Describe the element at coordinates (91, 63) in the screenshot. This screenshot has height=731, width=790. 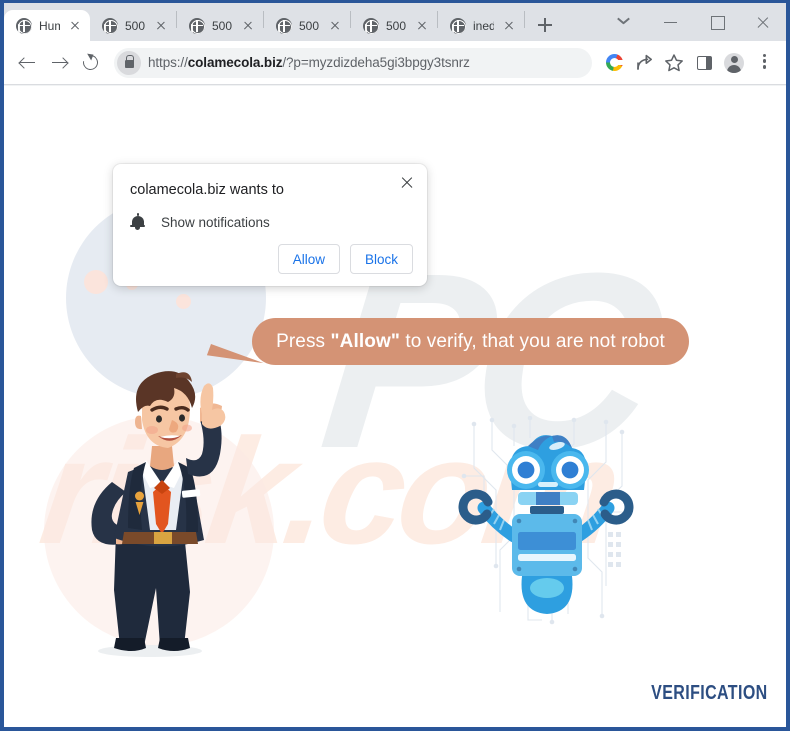
I see `reload-button` at that location.